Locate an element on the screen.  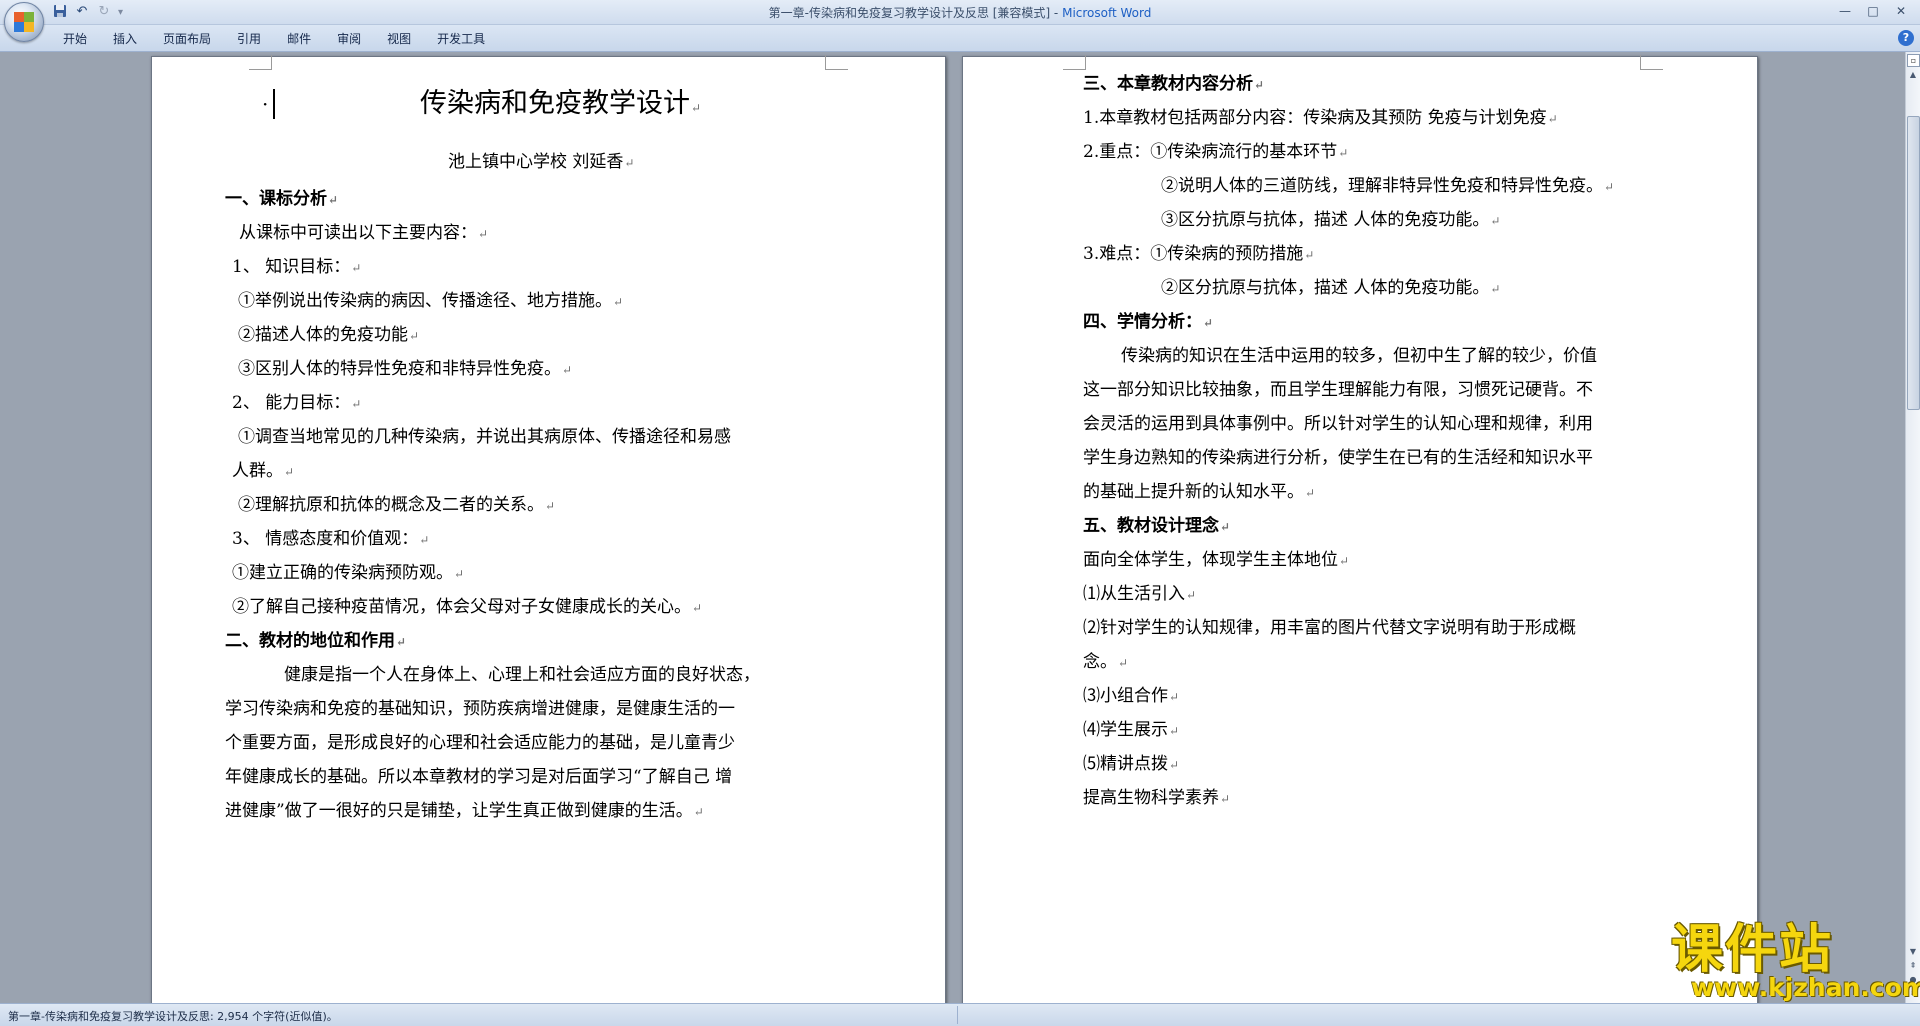
scroll-down-icon: ▼ is located at coordinates (1913, 952).